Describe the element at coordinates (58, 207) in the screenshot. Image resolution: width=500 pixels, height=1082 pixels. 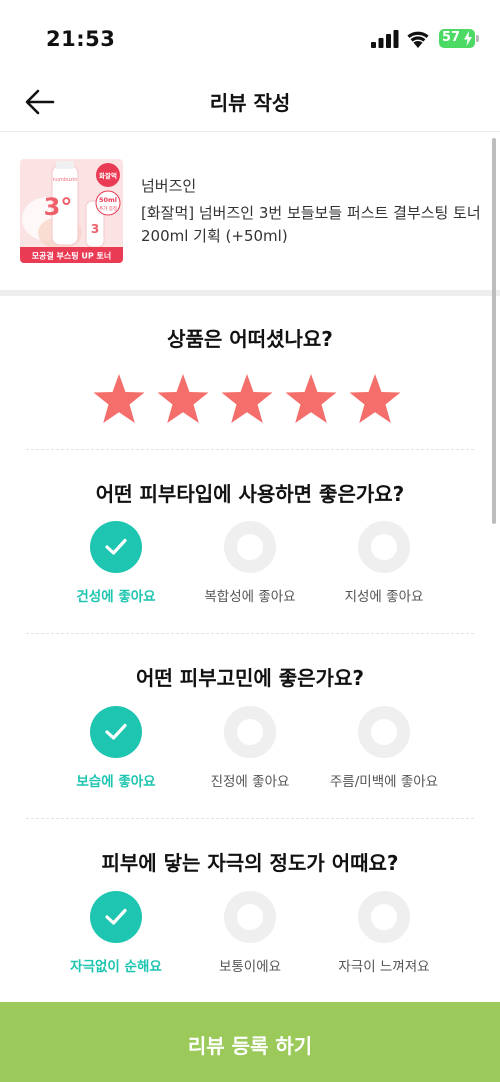
I see `svg-text: 3°` at that location.